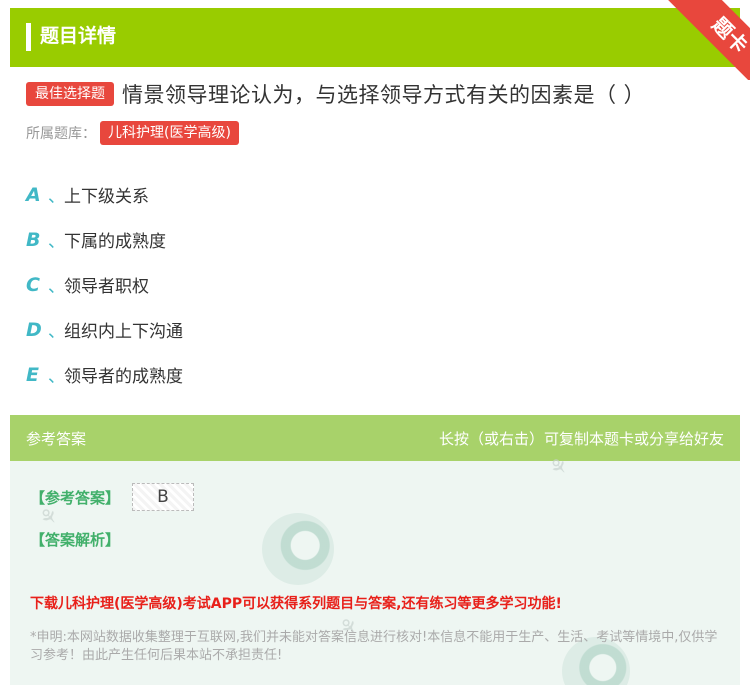 This screenshot has height=685, width=750. I want to click on library-label: 所属题库：, so click(61, 134).